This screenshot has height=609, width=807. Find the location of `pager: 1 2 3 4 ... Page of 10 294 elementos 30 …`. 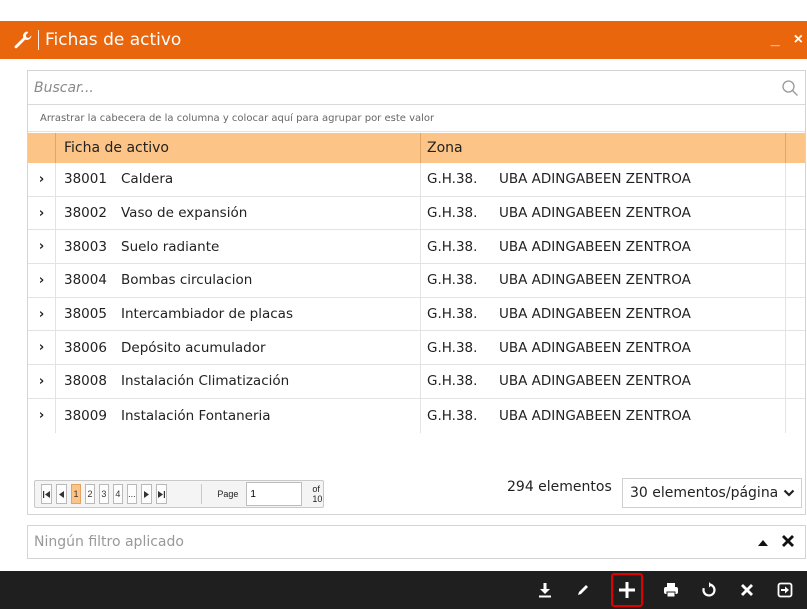

pager: 1 2 3 4 ... Page of 10 294 elementos 30 … is located at coordinates (416, 488).